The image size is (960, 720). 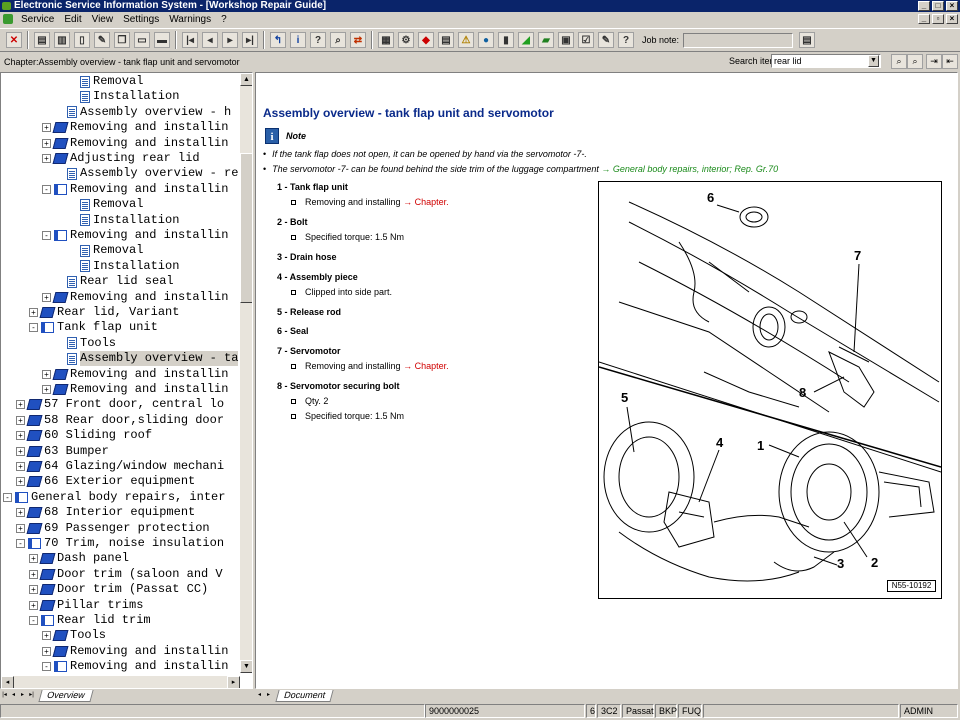 What do you see at coordinates (807, 40) in the screenshot?
I see `job-note-edit-icon: ▤` at bounding box center [807, 40].